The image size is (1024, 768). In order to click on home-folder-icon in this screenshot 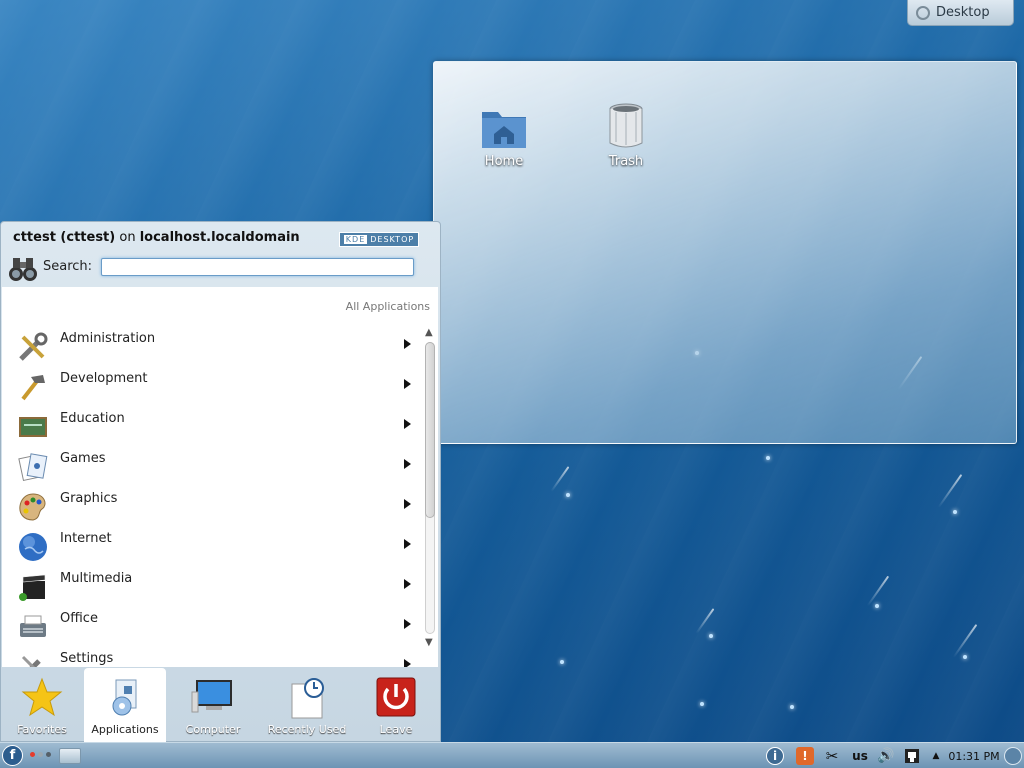, I will do `click(504, 130)`.